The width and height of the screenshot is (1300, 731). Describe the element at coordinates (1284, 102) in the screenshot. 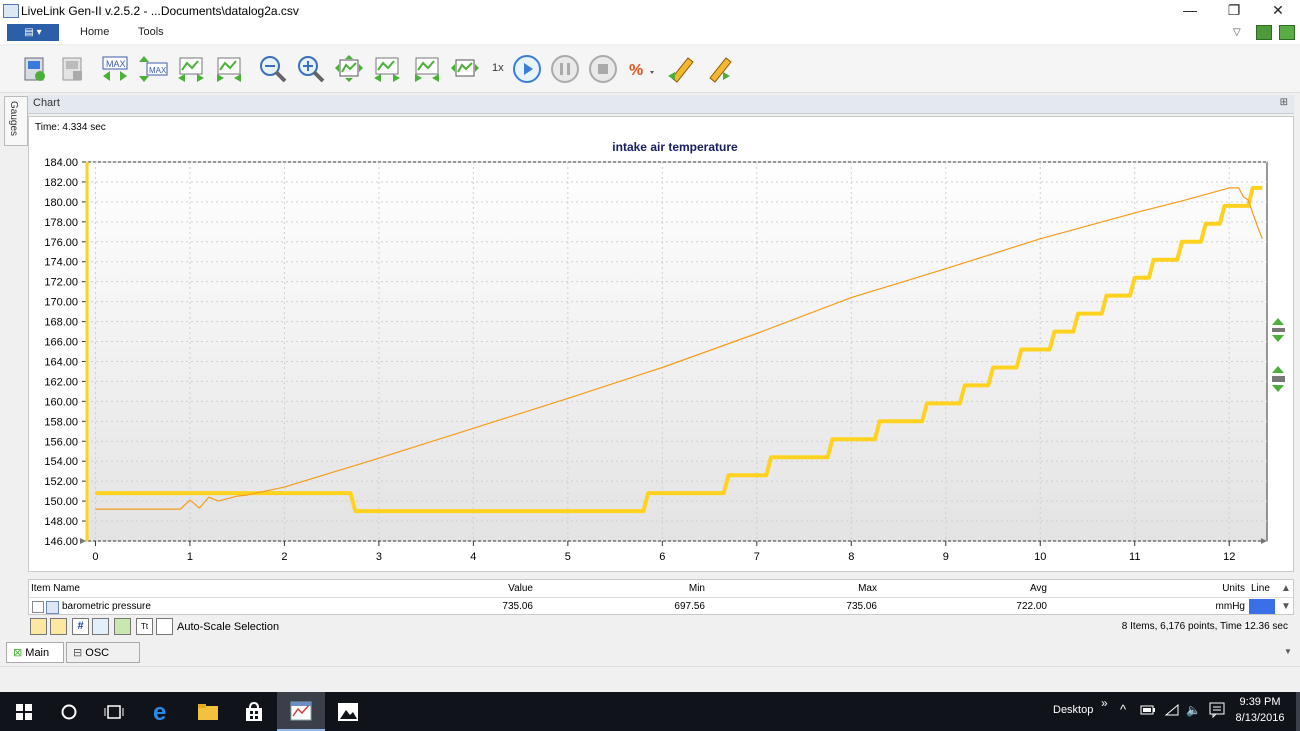

I see `pin-icon: ⊞` at that location.